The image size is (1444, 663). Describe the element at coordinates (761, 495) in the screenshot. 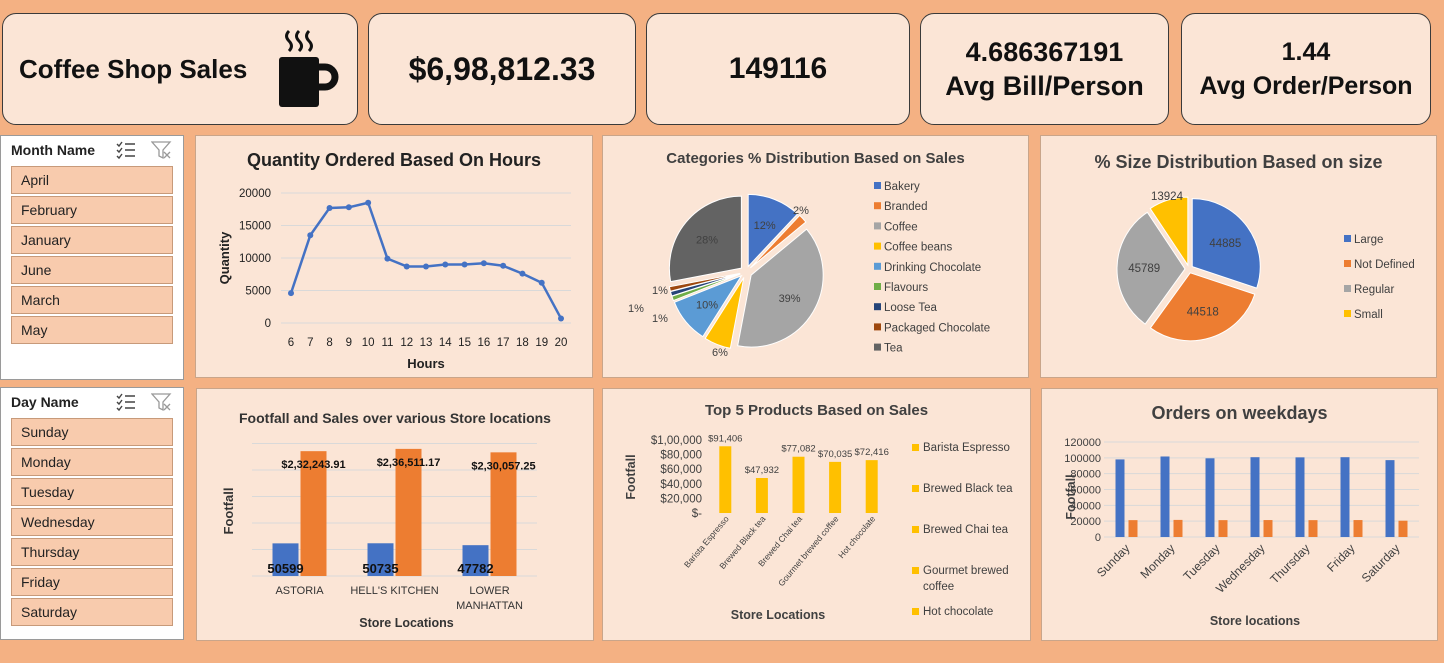

I see `bar-brewed-black-tea` at that location.